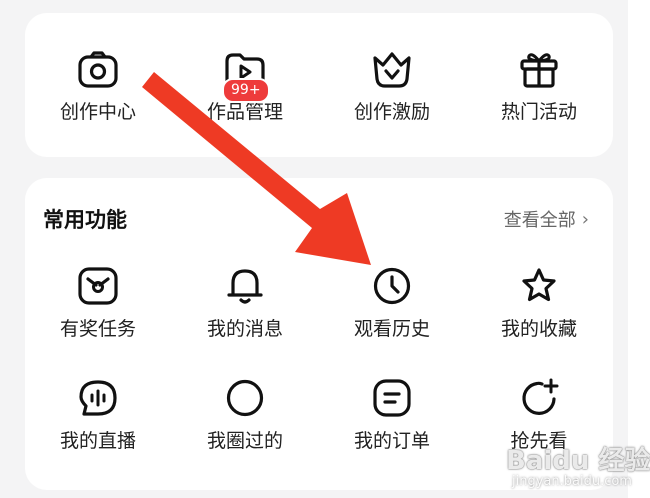 The height and width of the screenshot is (498, 650). Describe the element at coordinates (578, 461) in the screenshot. I see `watermark-text: Baidu 经验` at that location.